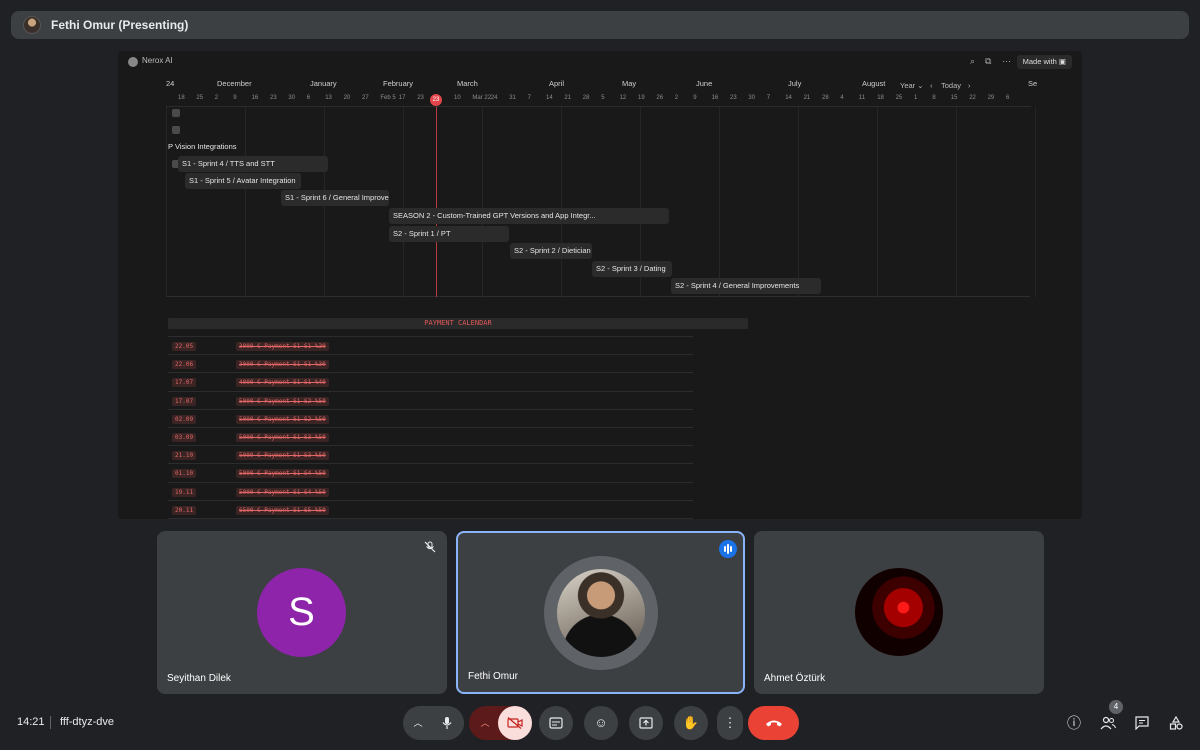  What do you see at coordinates (557, 83) in the screenshot?
I see `month-label: April` at bounding box center [557, 83].